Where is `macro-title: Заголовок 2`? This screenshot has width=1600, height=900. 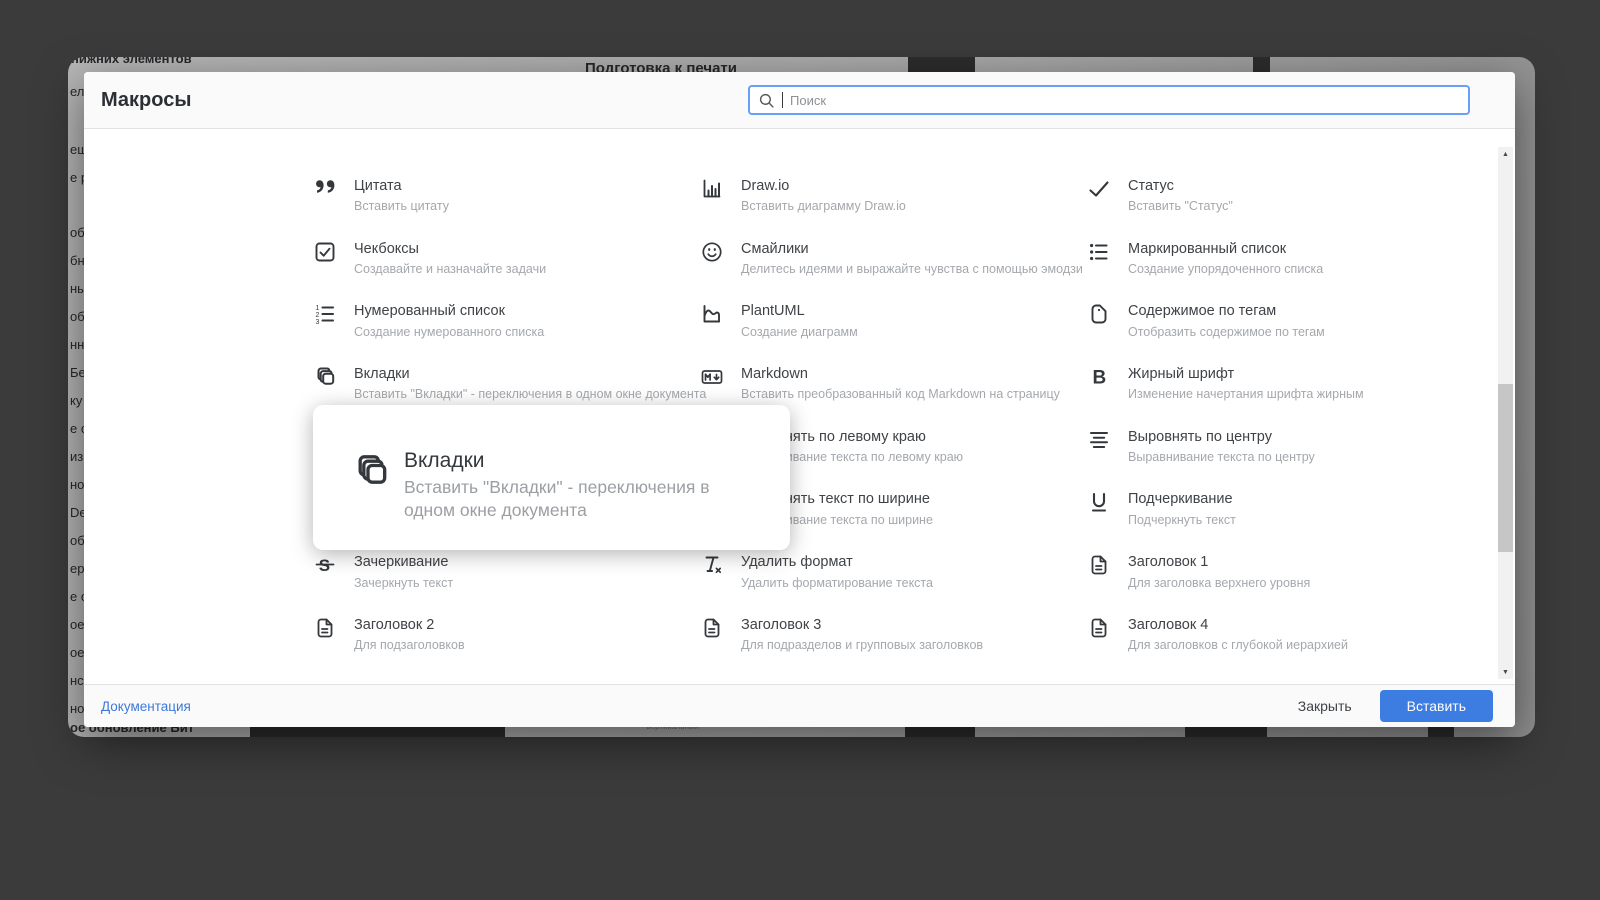 macro-title: Заголовок 2 is located at coordinates (394, 624).